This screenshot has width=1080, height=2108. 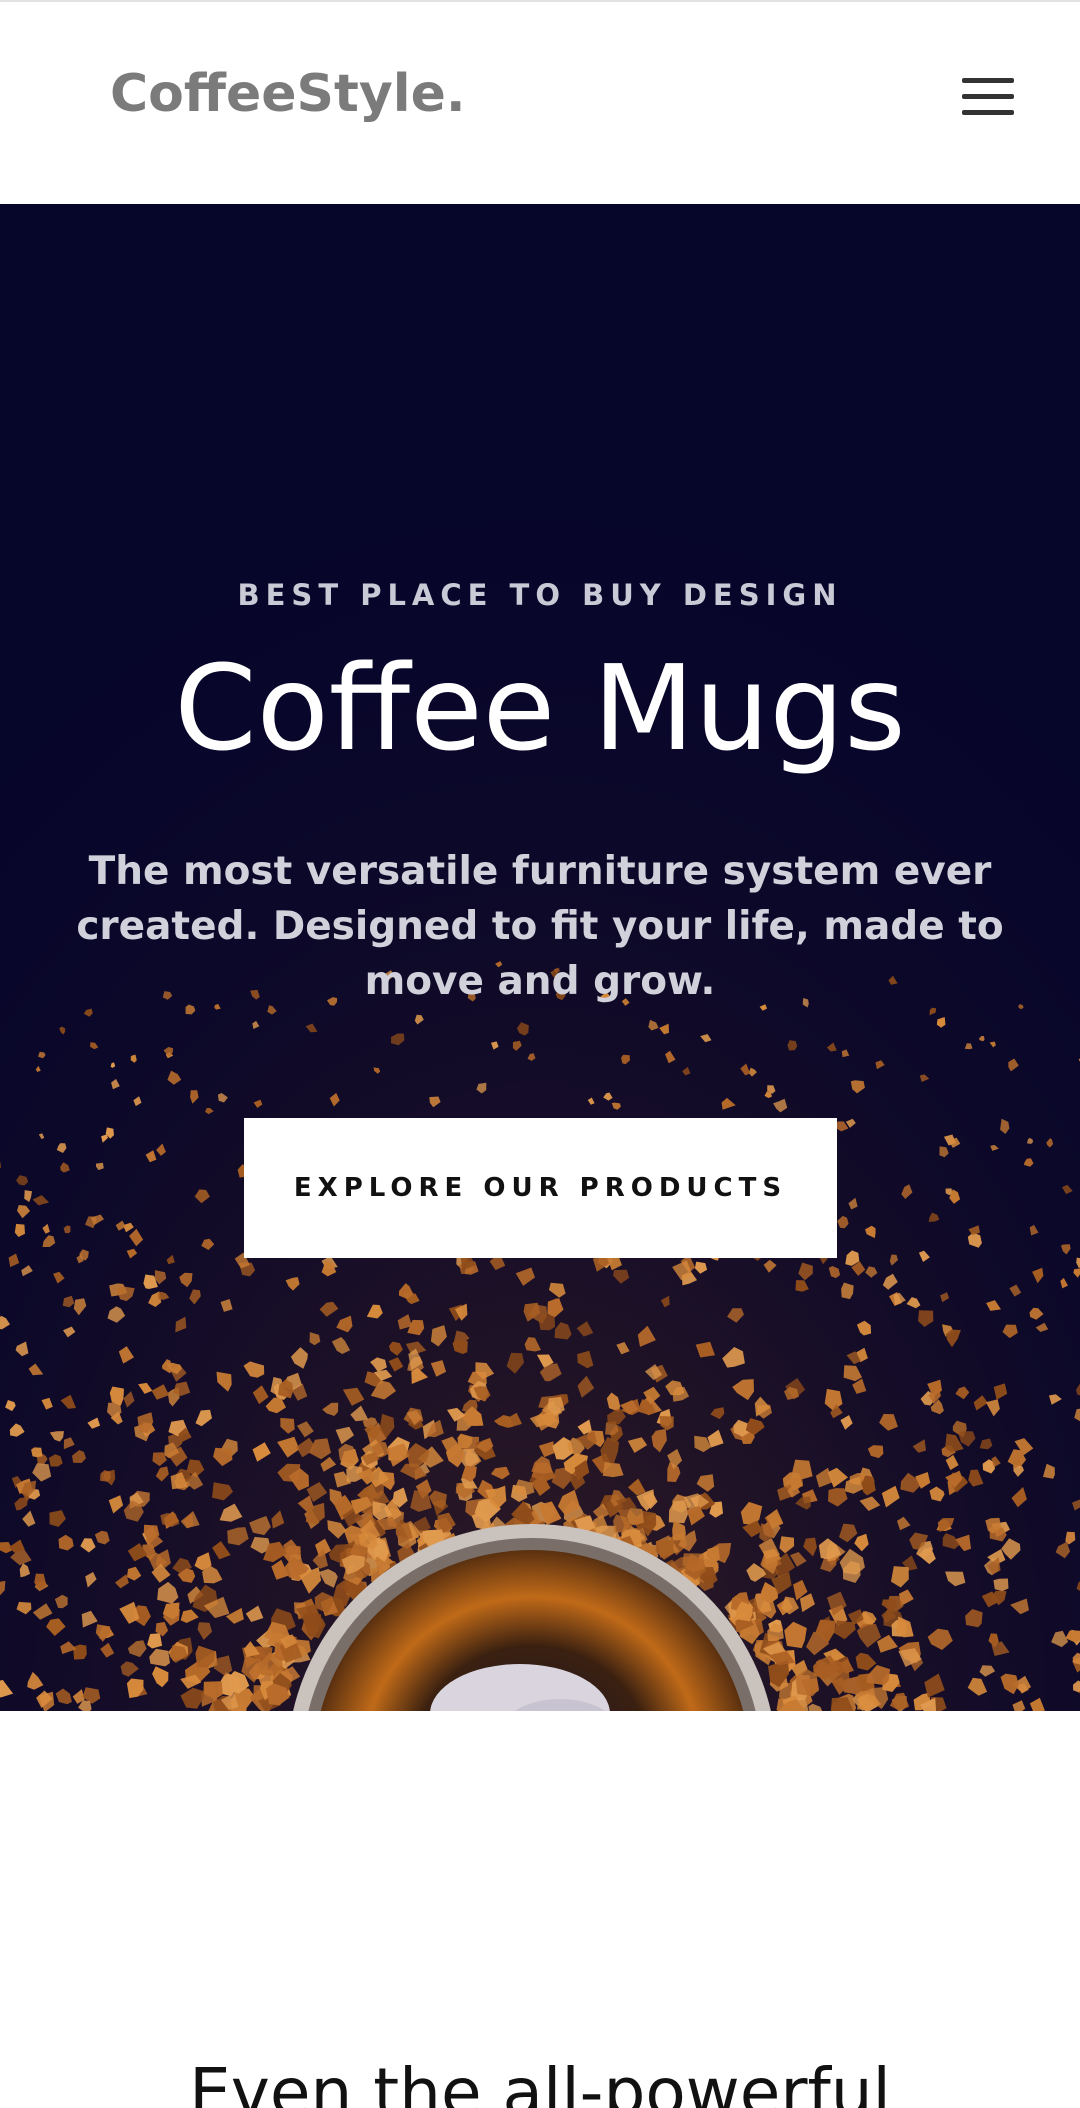 I want to click on hero-eyebrow: BEST PLACE TO BUY DESIGN, so click(x=540, y=595).